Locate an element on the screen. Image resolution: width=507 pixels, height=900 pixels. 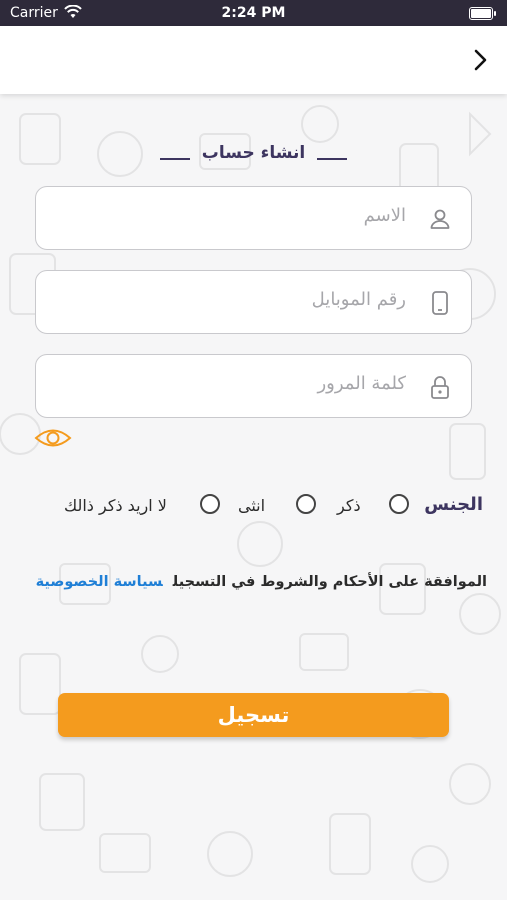
register-button: تسجيل is located at coordinates (253, 715).